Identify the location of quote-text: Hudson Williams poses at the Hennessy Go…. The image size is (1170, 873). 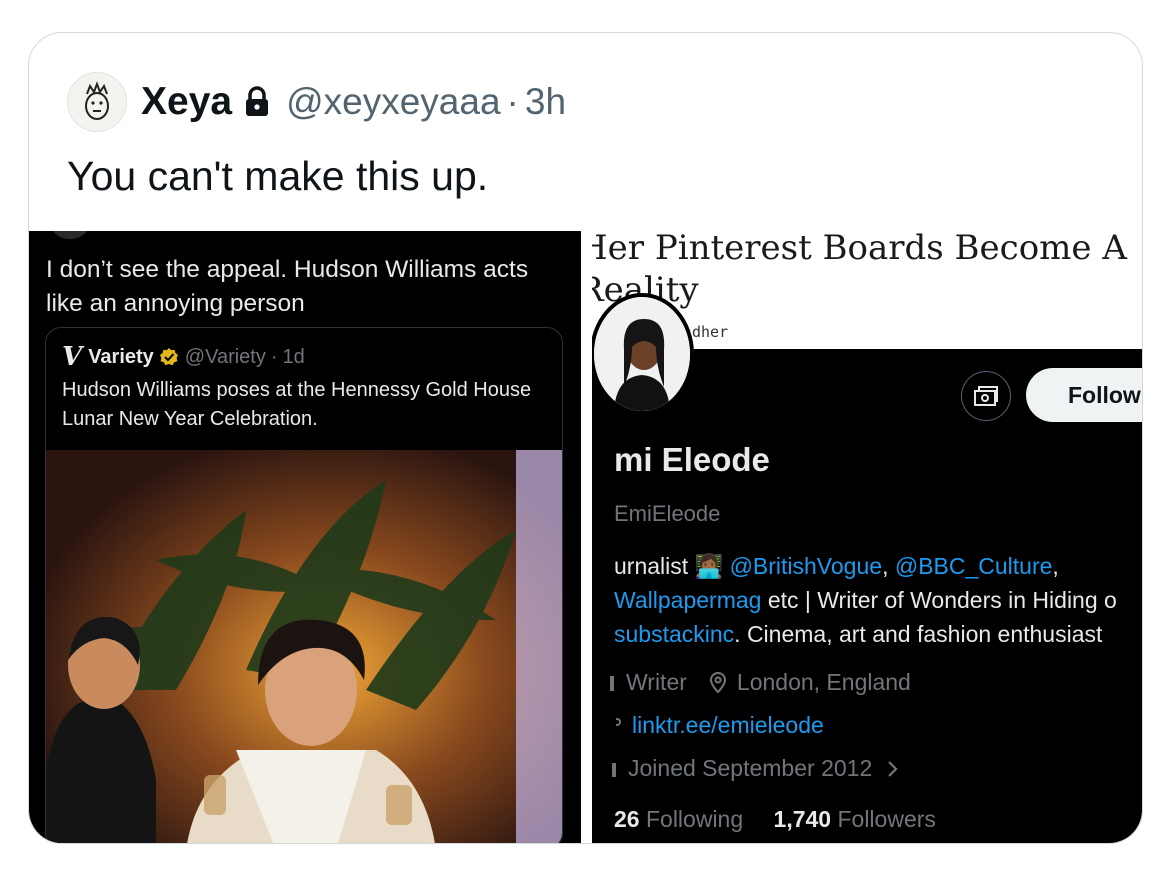
(297, 404).